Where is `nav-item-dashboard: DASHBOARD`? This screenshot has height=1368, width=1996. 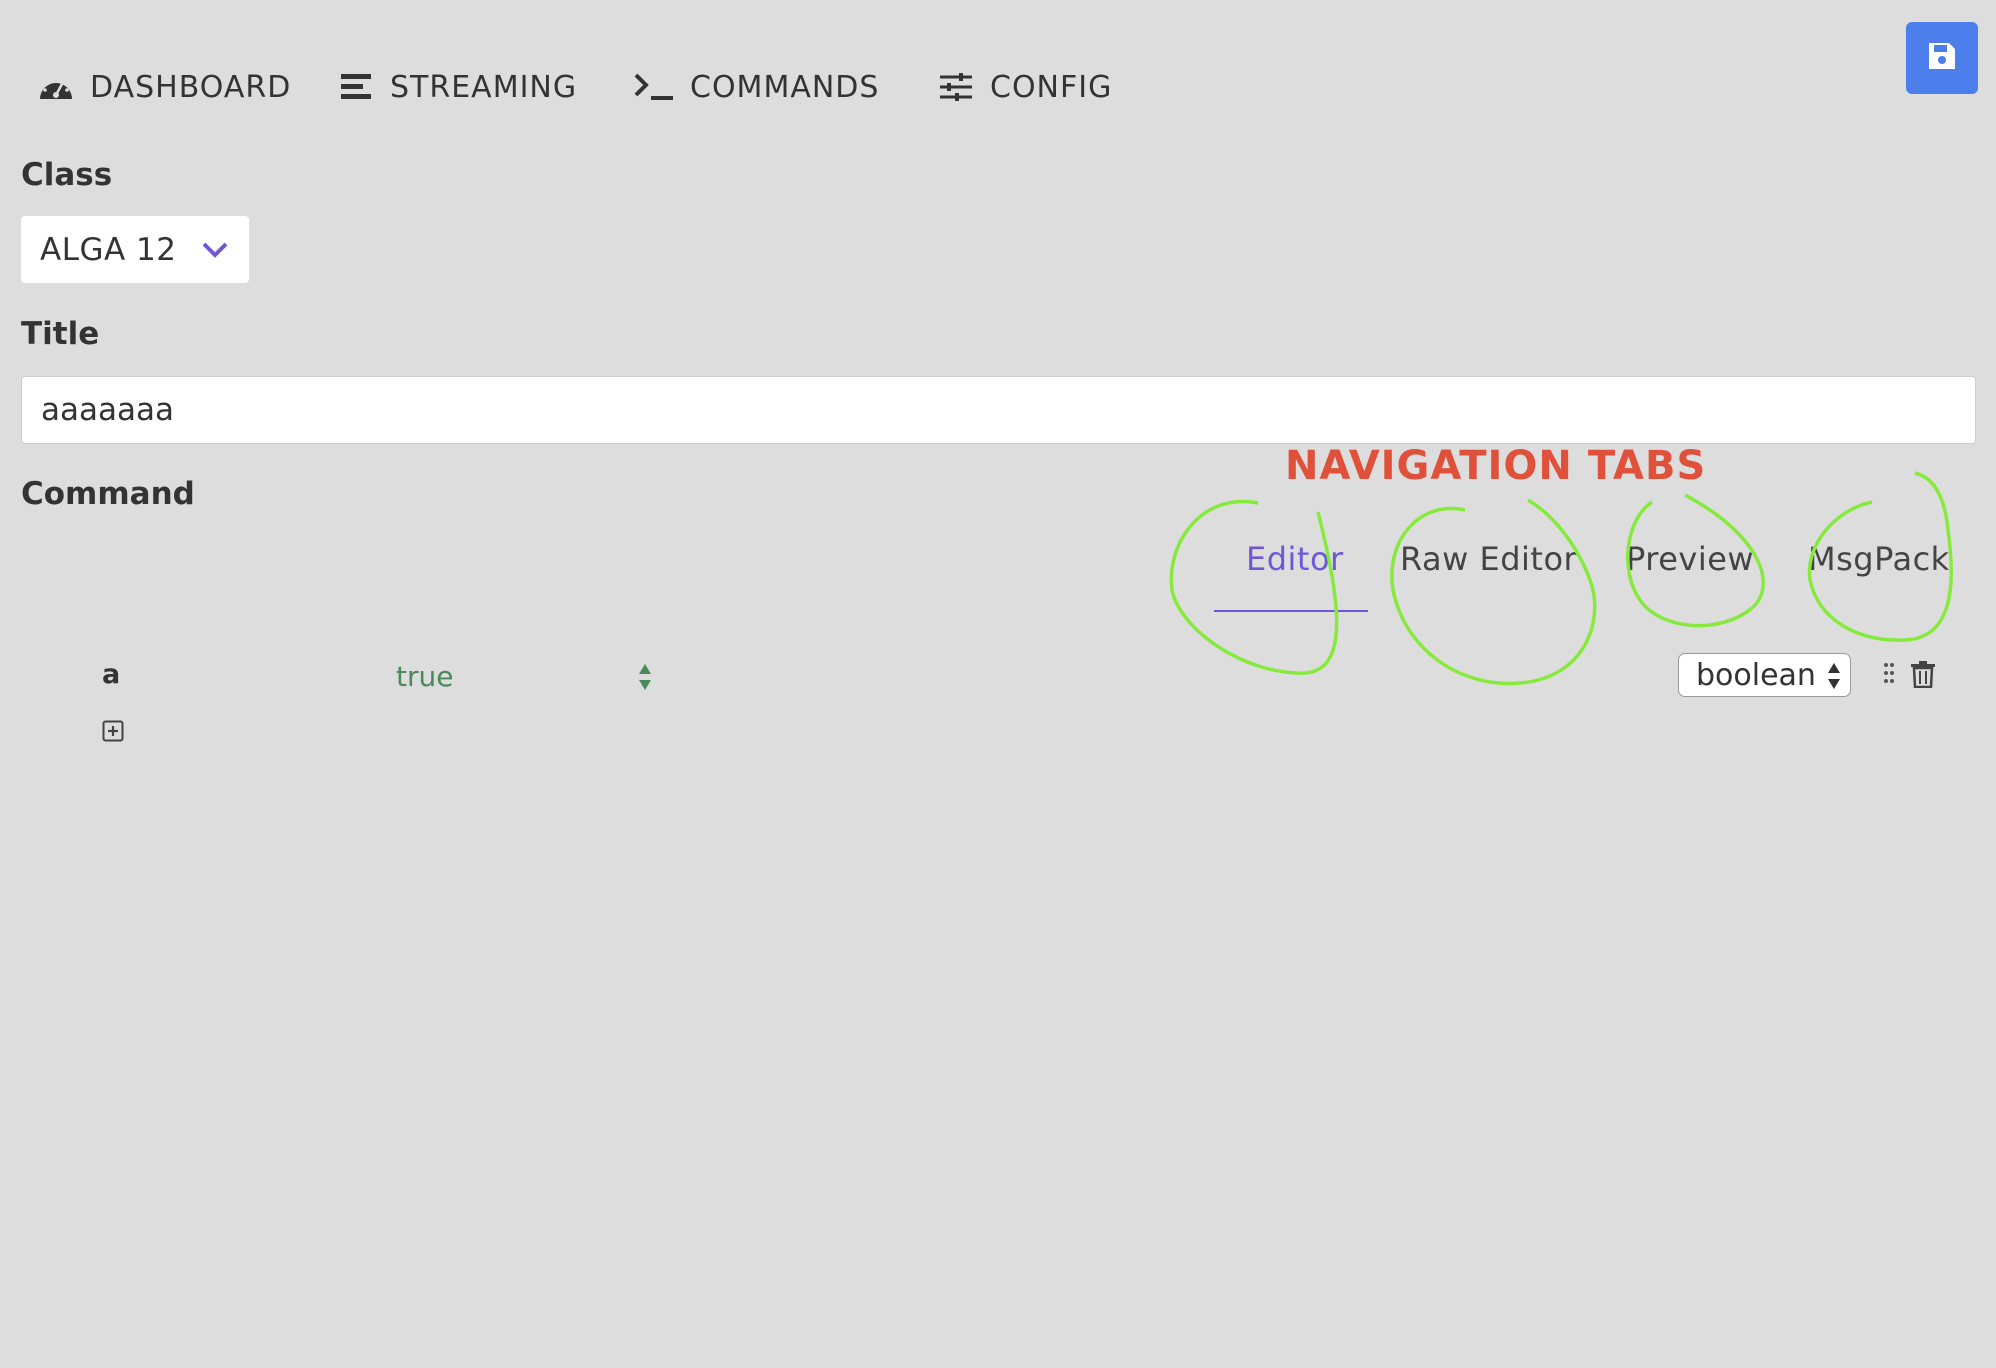
nav-item-dashboard: DASHBOARD is located at coordinates (163, 87).